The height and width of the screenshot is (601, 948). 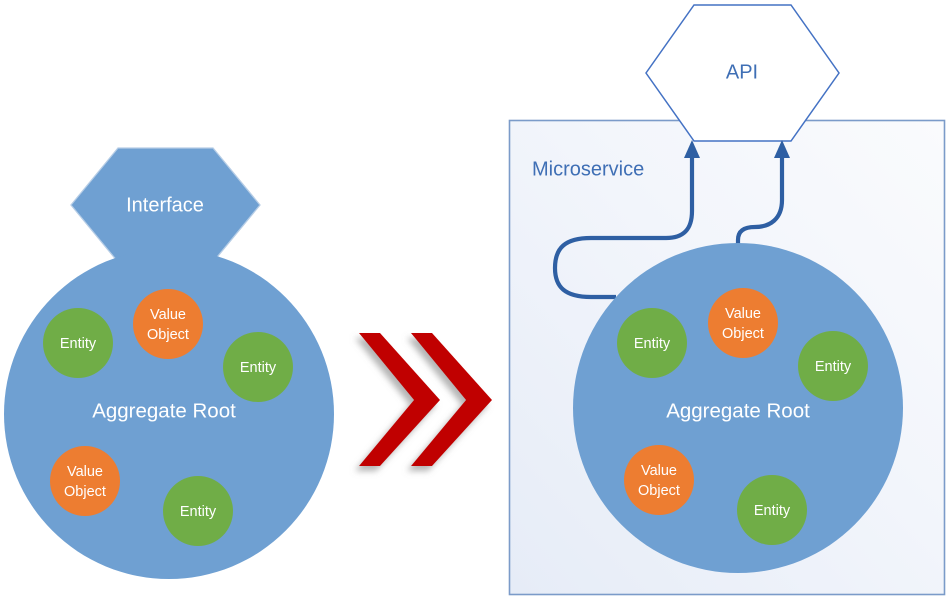 I want to click on entity-label-left-2: Entity, so click(x=258, y=368).